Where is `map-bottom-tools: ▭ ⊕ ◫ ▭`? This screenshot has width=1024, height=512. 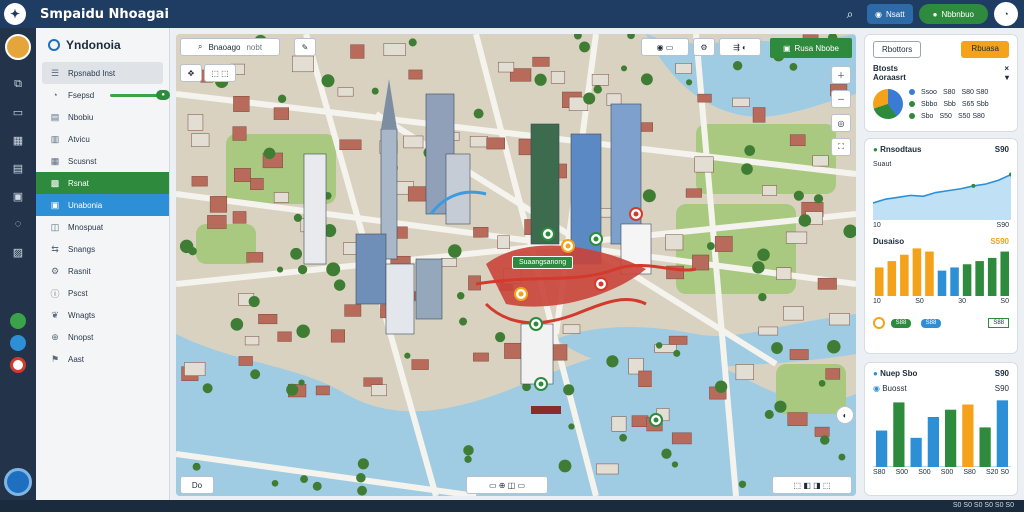
map-bottom-tools: ▭ ⊕ ◫ ▭ is located at coordinates (507, 485).